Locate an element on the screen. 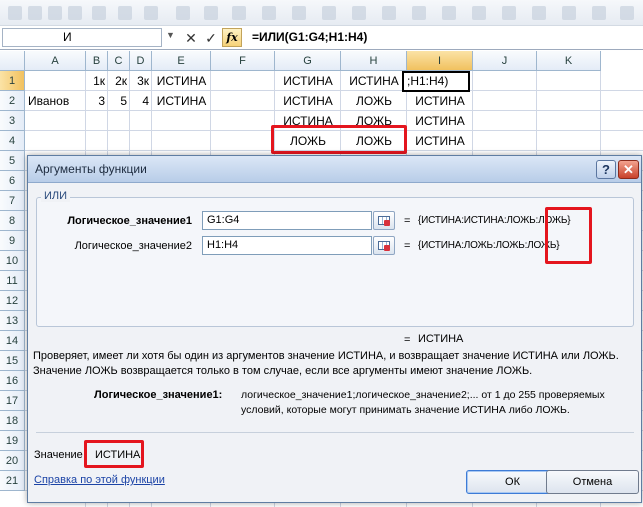 Image resolution: width=643 pixels, height=507 pixels. row-header: 12 is located at coordinates (12, 301).